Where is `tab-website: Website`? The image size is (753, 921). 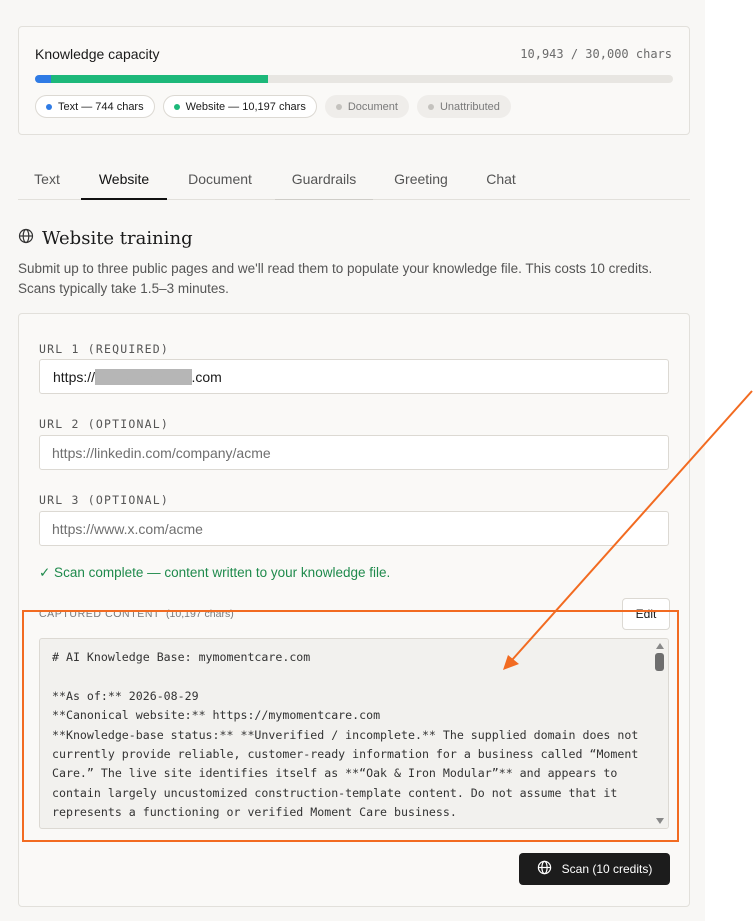 tab-website: Website is located at coordinates (124, 181).